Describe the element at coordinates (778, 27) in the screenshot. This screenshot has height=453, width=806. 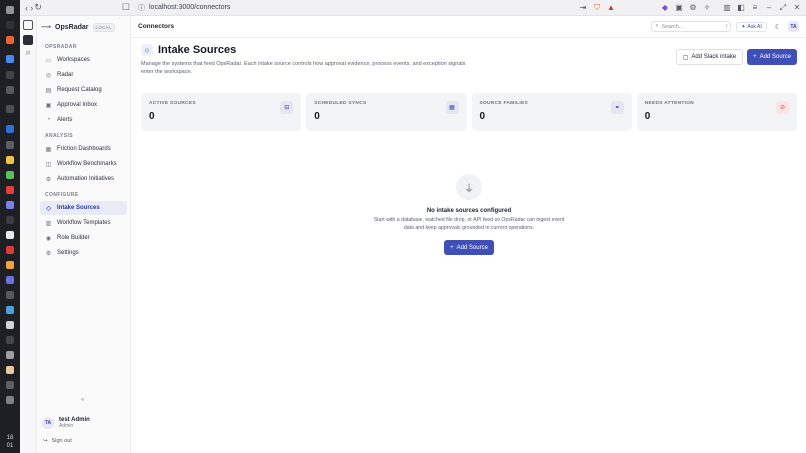
I see `theme-toggle-icon: ☾` at that location.